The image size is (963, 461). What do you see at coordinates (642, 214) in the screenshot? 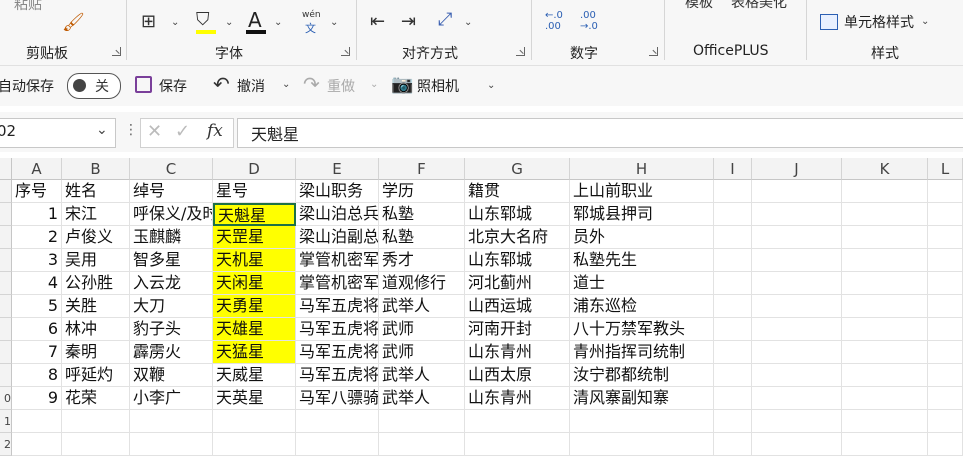
I see `table-cell: 郓城县押司` at bounding box center [642, 214].